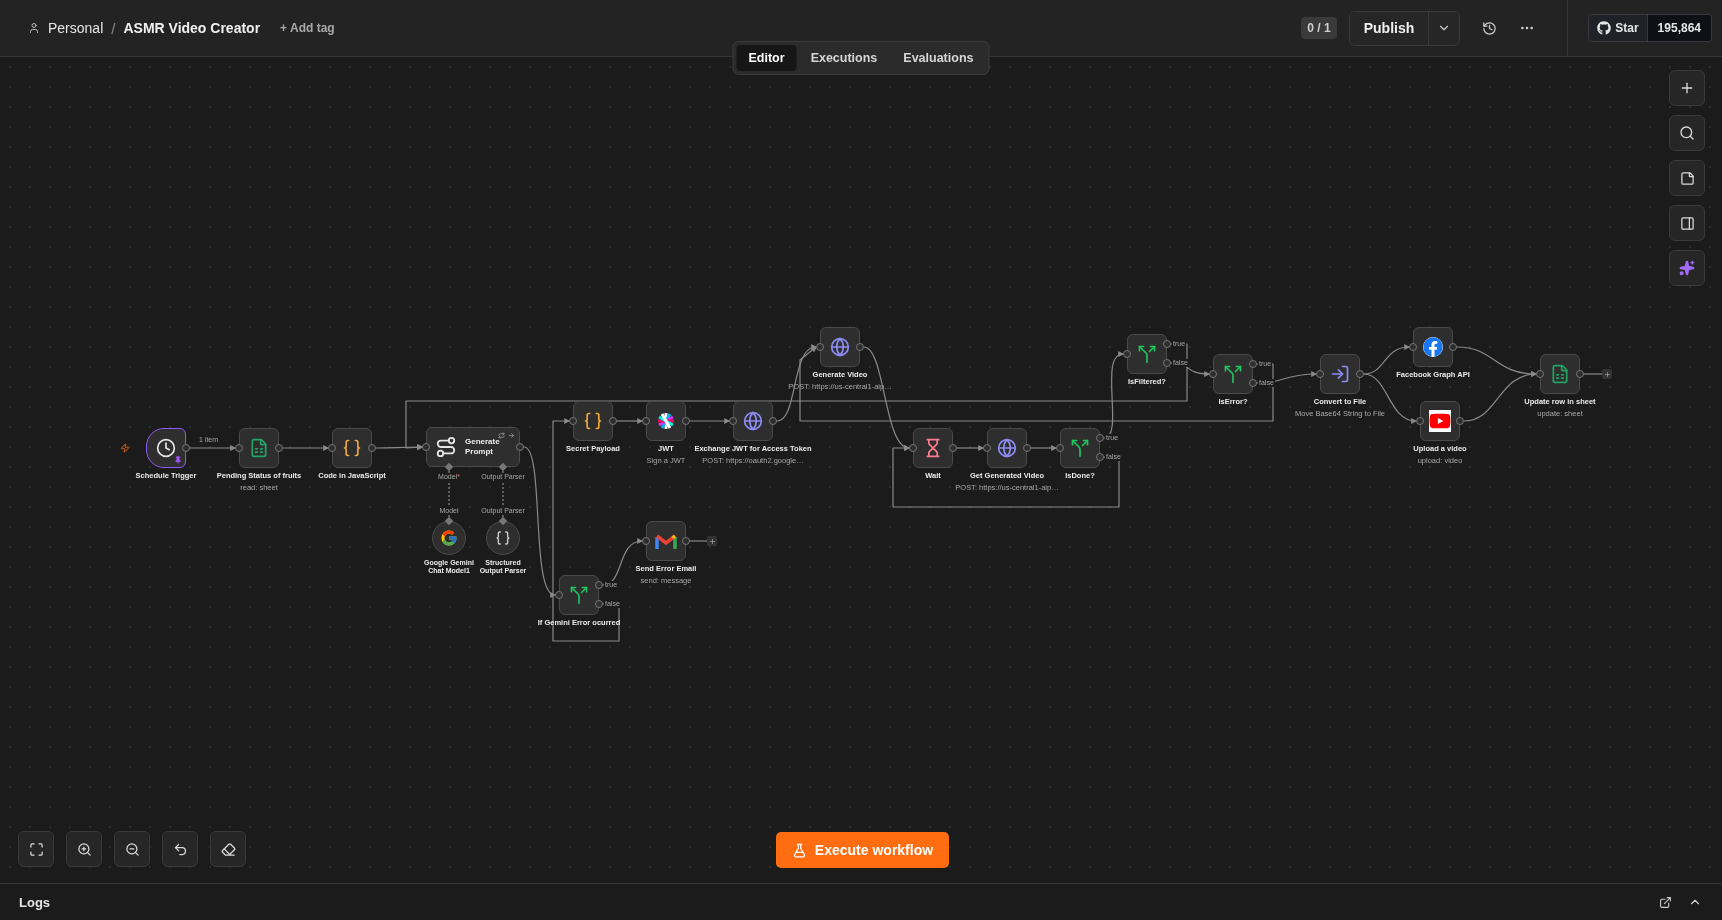 Image resolution: width=1722 pixels, height=920 pixels. What do you see at coordinates (938, 58) in the screenshot?
I see `view-tab: Evaluations` at bounding box center [938, 58].